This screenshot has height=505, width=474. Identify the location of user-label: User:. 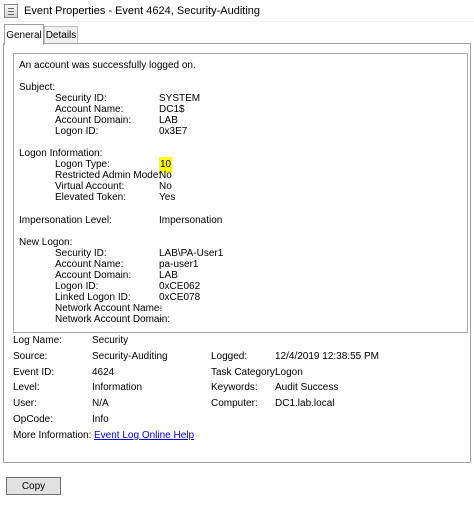
(25, 403).